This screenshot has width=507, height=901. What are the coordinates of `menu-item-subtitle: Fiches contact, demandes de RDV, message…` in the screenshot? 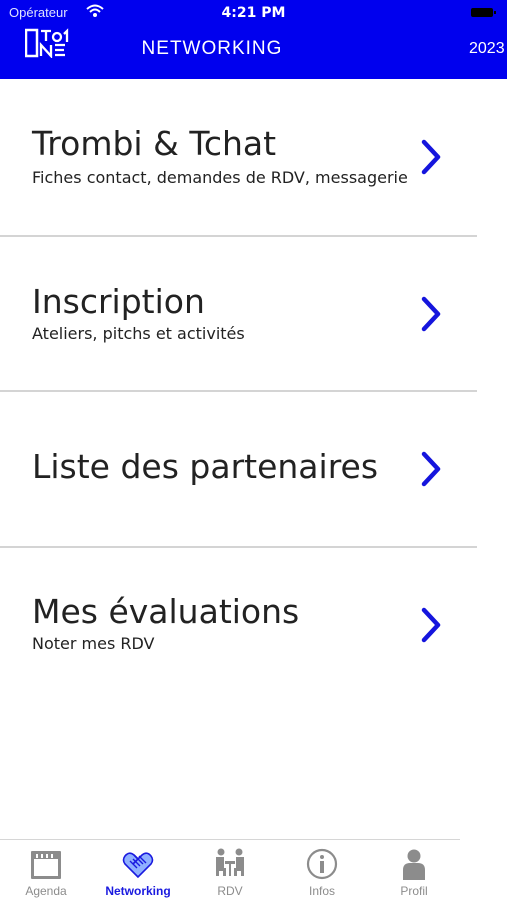 It's located at (220, 177).